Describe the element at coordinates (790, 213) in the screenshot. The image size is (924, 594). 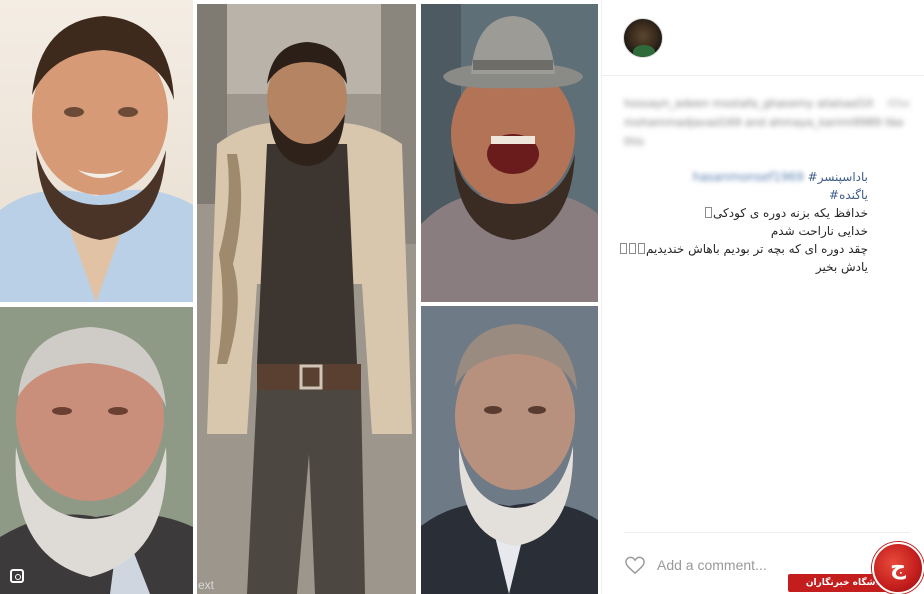
I see `caption-text: خدافظ یکه بزنه دوره ی کودکی` at that location.